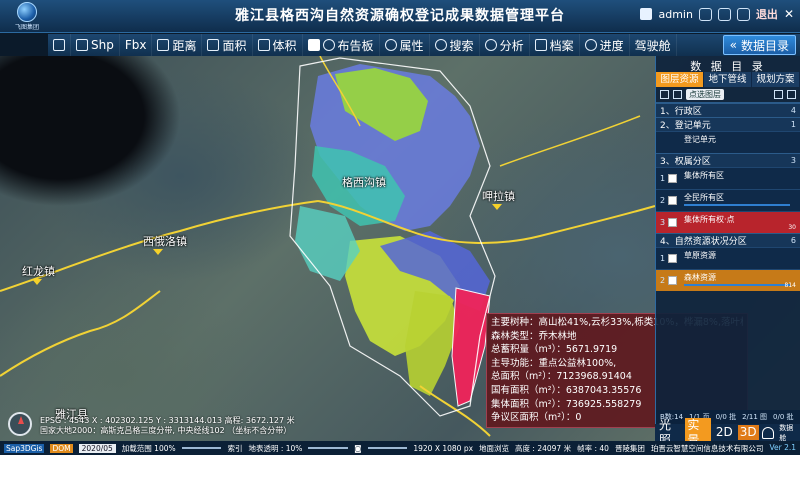  I want to click on bottom-margin, so click(400, 466).